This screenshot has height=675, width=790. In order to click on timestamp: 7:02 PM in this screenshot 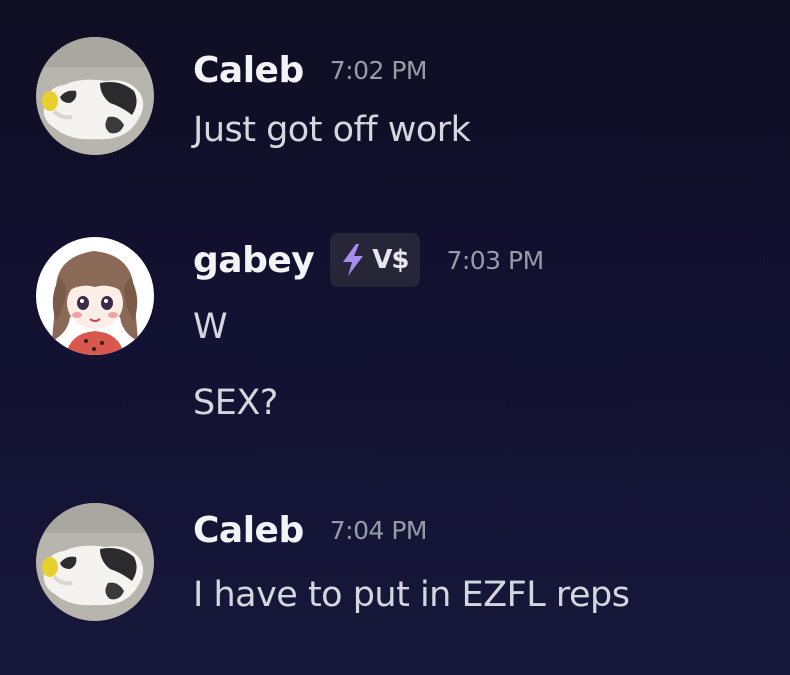, I will do `click(379, 70)`.